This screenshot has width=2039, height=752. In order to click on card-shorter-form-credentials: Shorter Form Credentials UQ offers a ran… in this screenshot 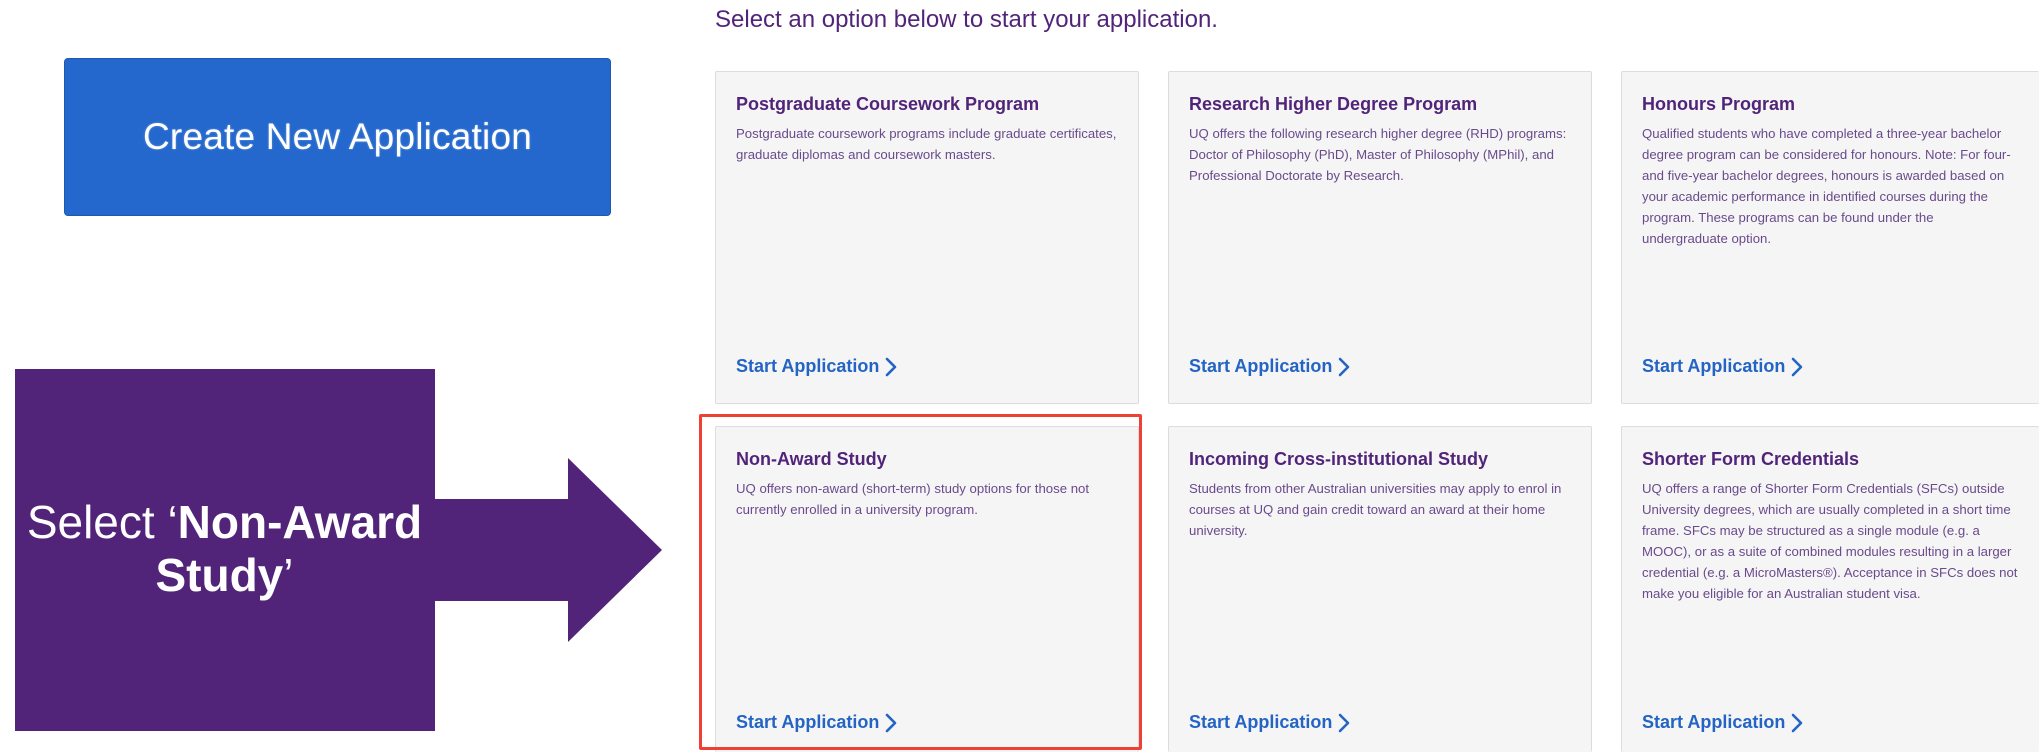, I will do `click(1830, 589)`.